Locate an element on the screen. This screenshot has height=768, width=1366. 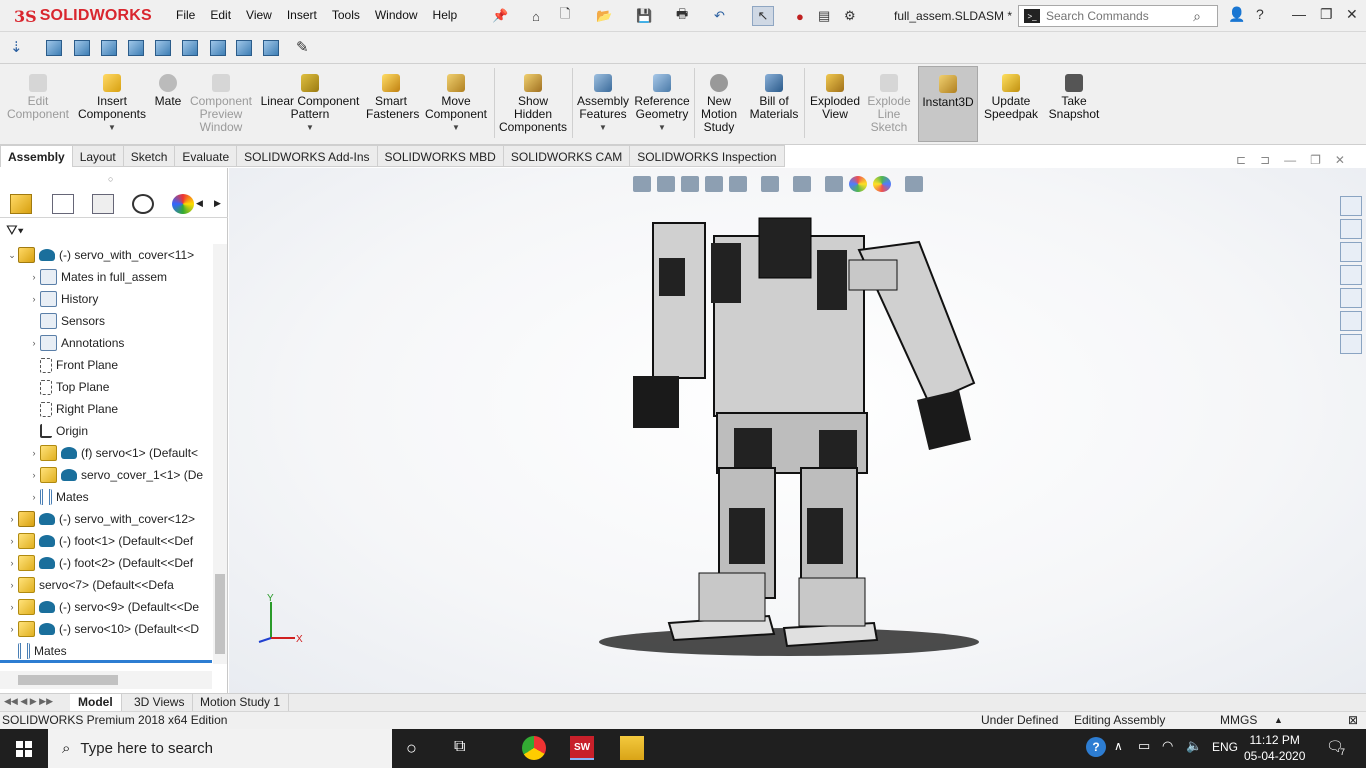
language-indicator: ENG is located at coordinates (1225, 747).